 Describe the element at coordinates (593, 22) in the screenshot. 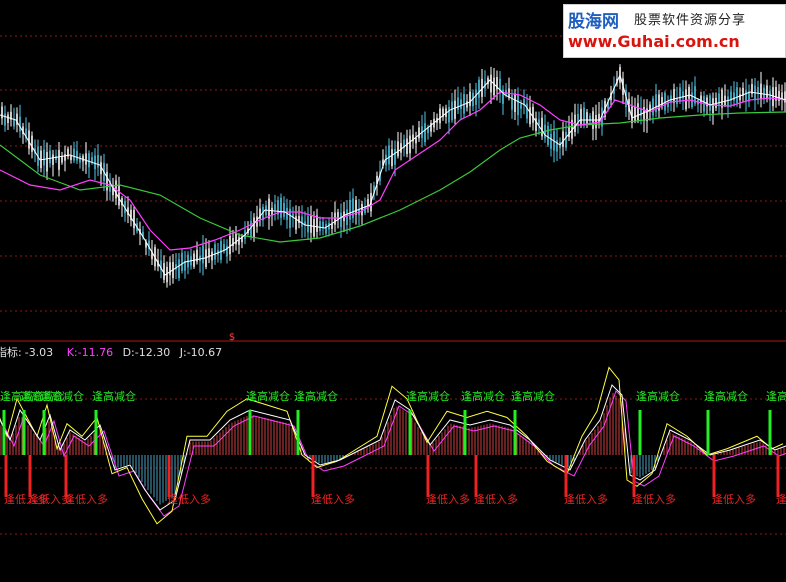

I see `watermark-brand: 股海网` at that location.